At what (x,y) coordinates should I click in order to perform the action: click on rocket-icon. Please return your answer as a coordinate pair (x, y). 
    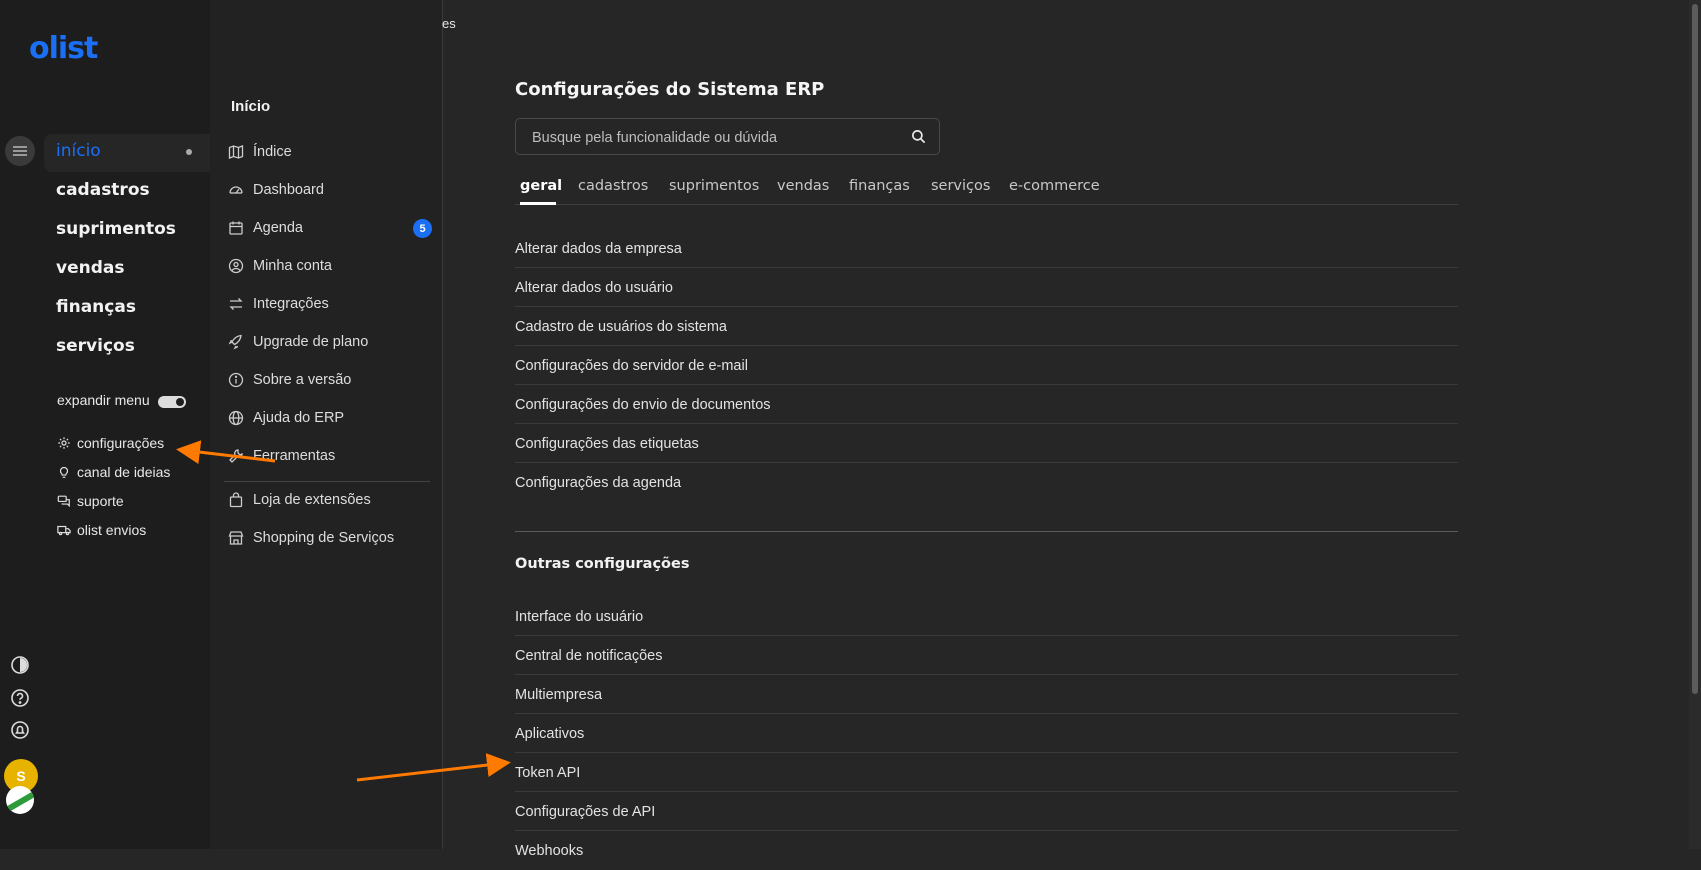
    Looking at the image, I should click on (235, 342).